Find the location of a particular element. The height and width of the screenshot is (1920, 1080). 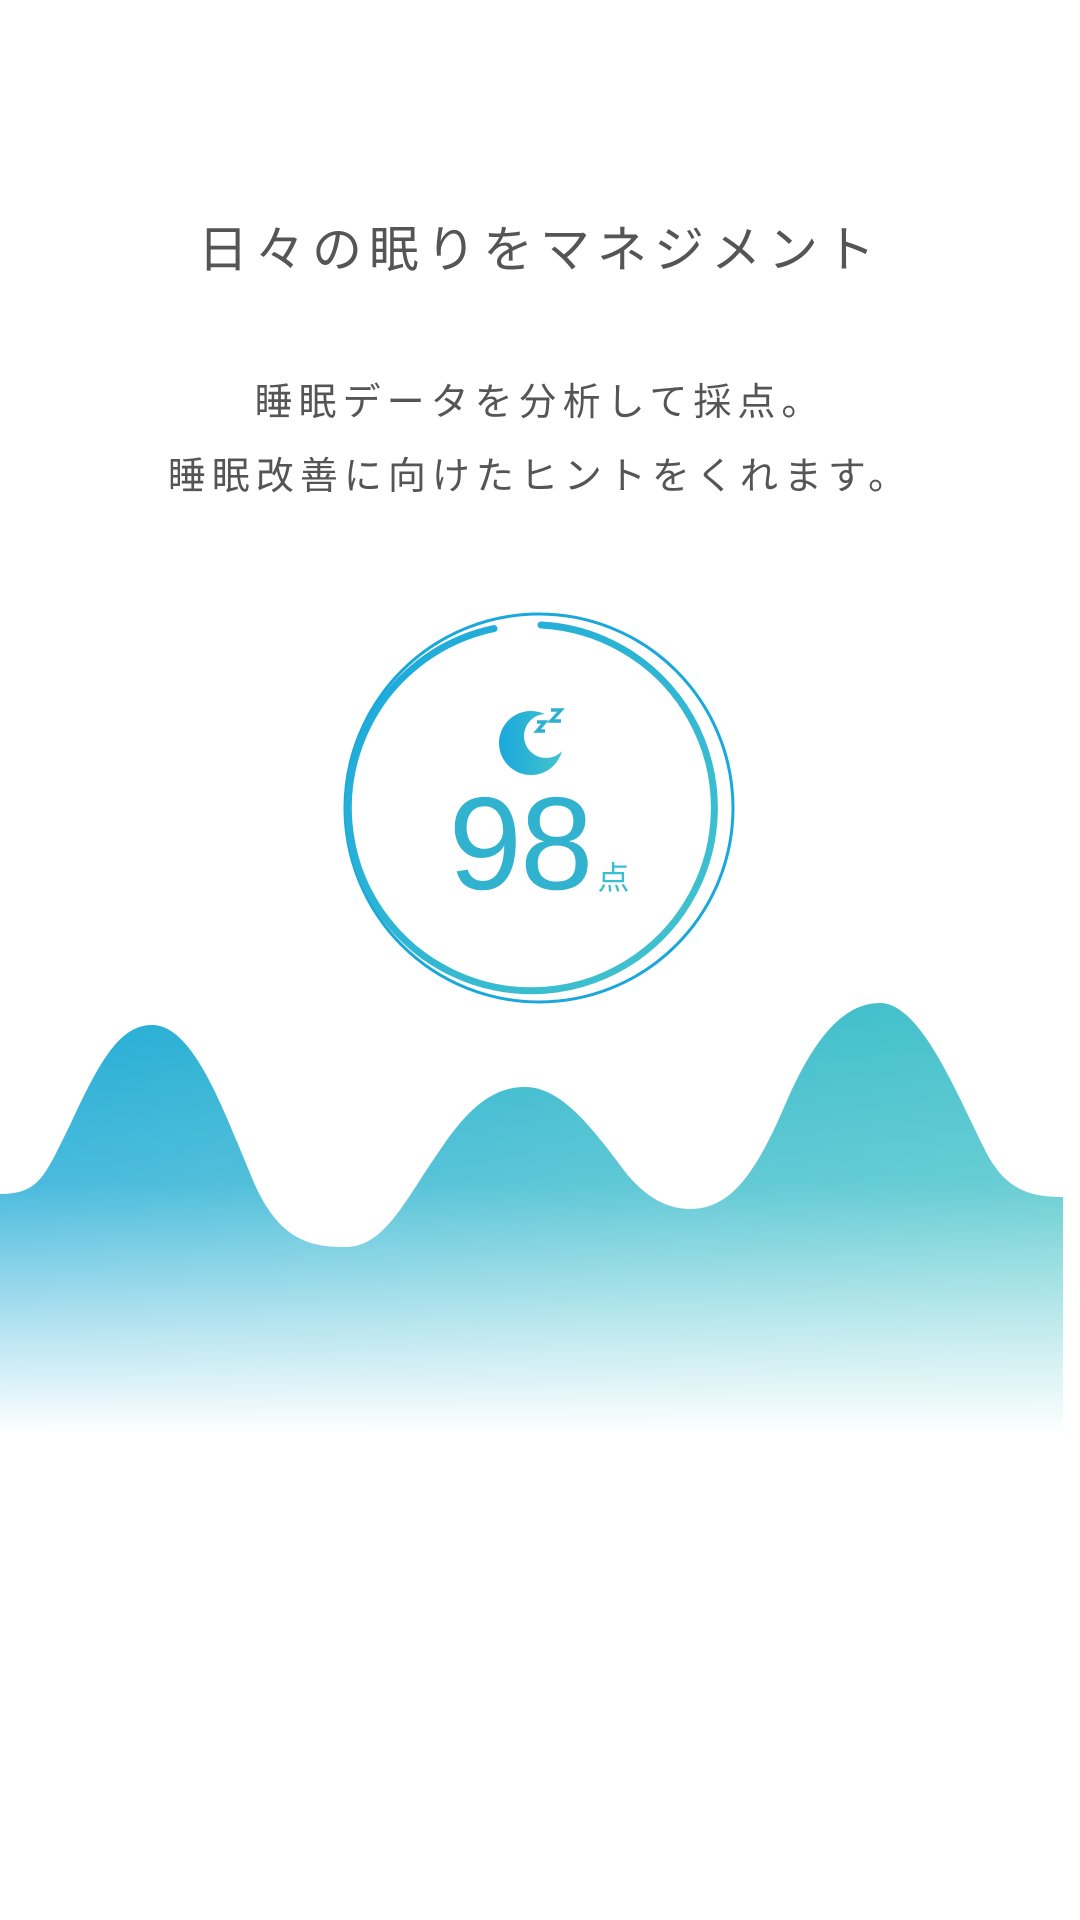

score-number: 98 is located at coordinates (521, 843).